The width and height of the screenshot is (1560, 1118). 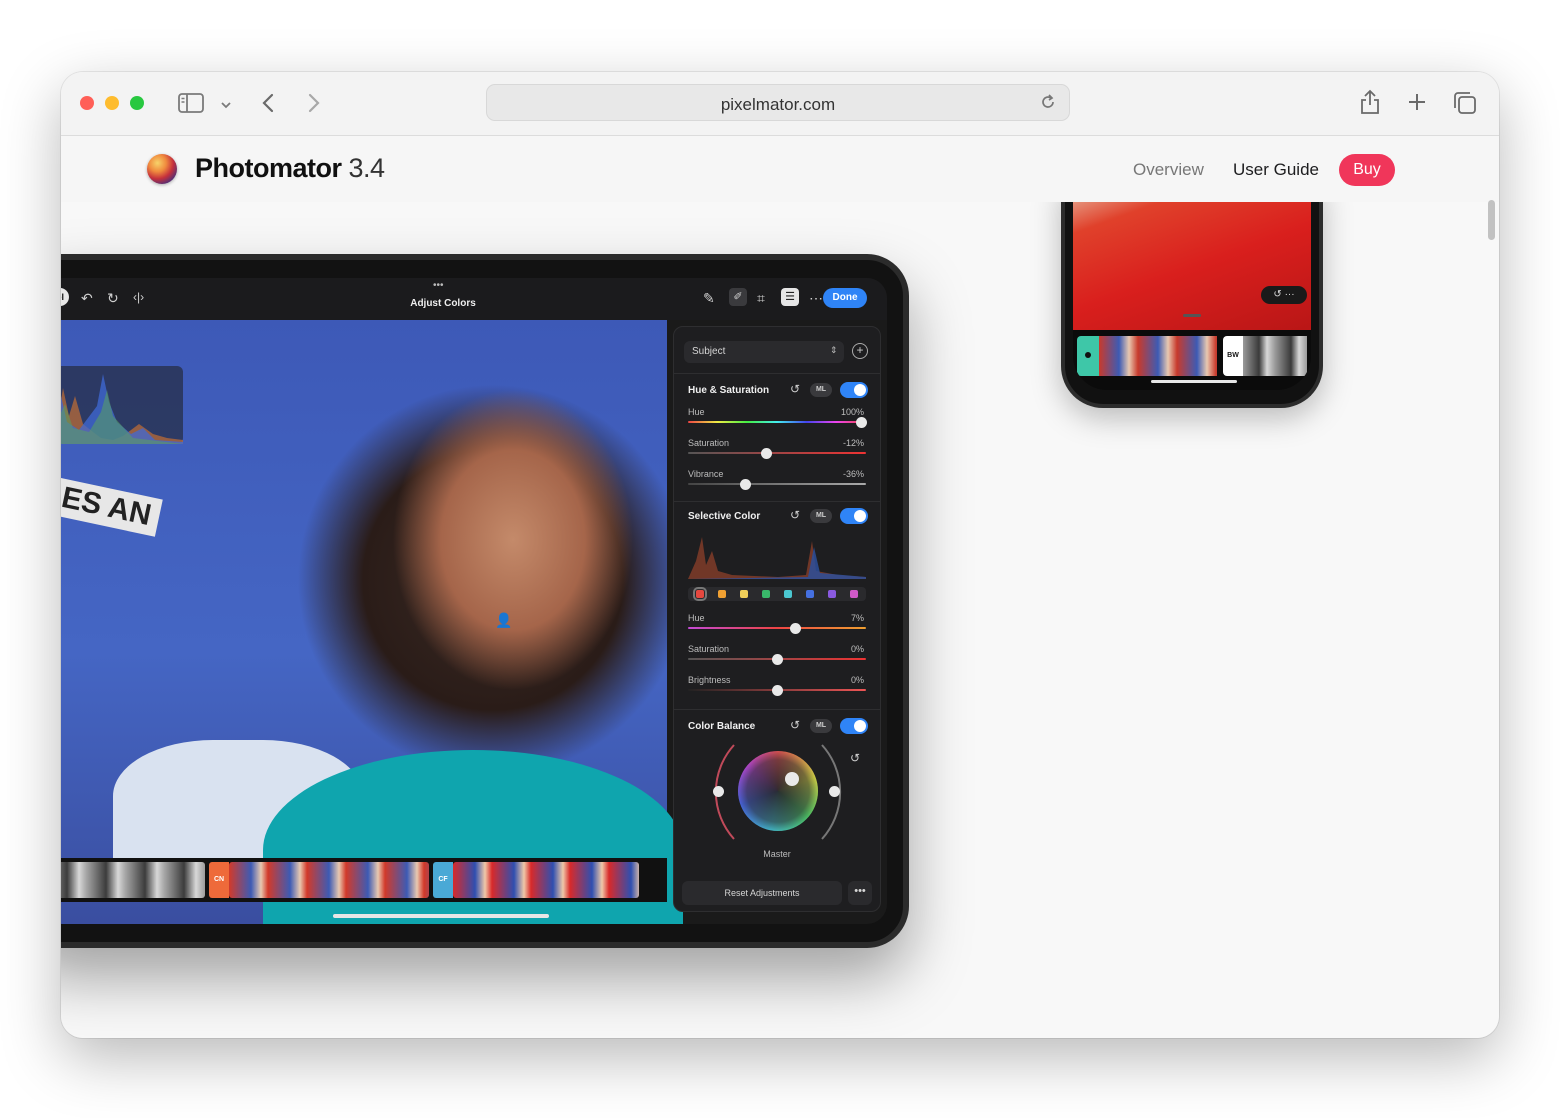 I want to click on reload-icon, so click(x=1048, y=104).